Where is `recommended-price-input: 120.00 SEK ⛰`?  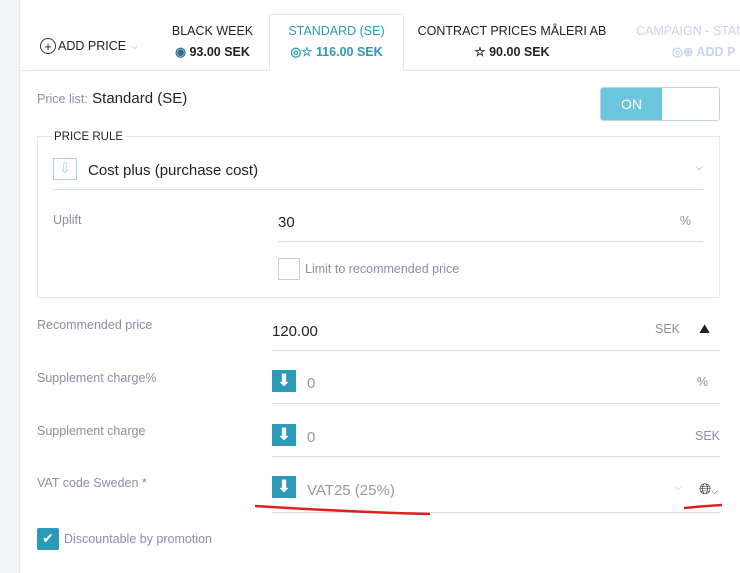
recommended-price-input: 120.00 SEK ⛰ is located at coordinates (496, 331).